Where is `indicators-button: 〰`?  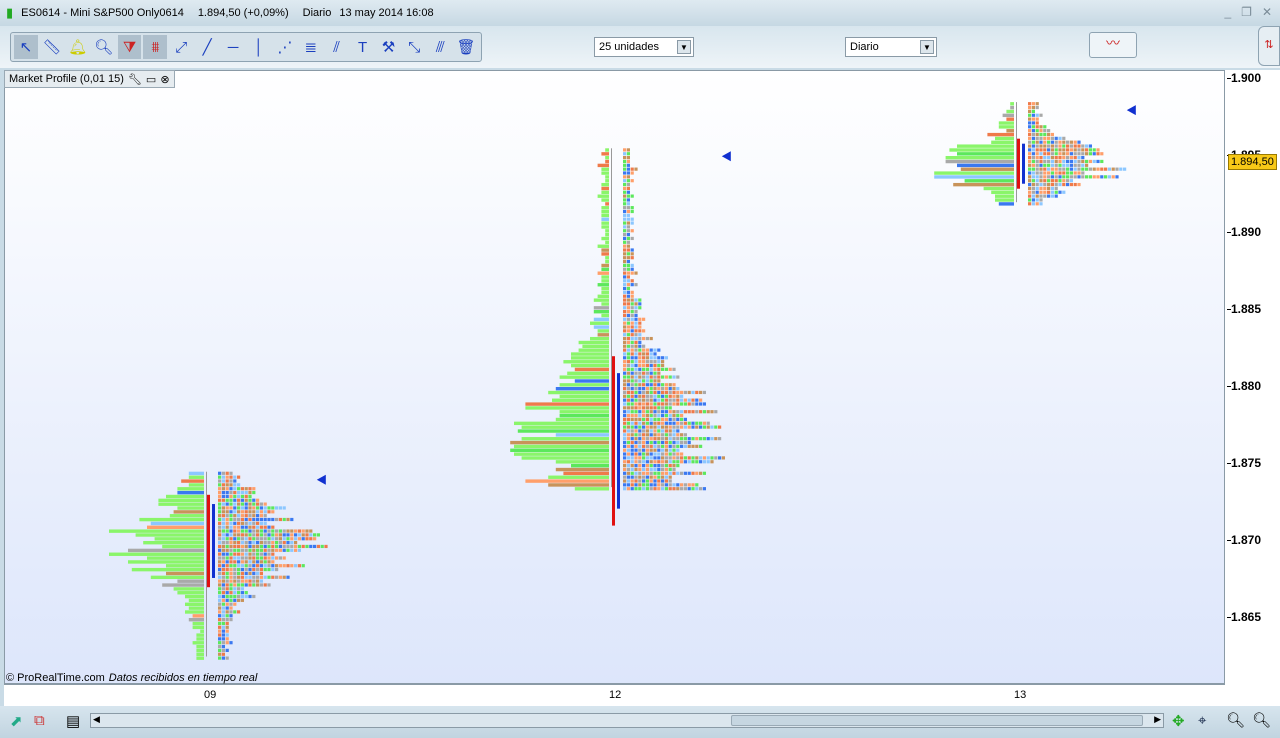 indicators-button: 〰 is located at coordinates (1113, 45).